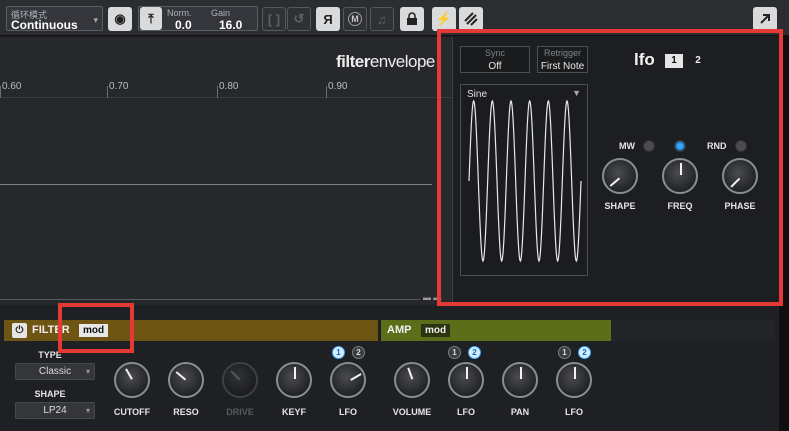 The height and width of the screenshot is (431, 789). What do you see at coordinates (412, 380) in the screenshot?
I see `volume-knob` at bounding box center [412, 380].